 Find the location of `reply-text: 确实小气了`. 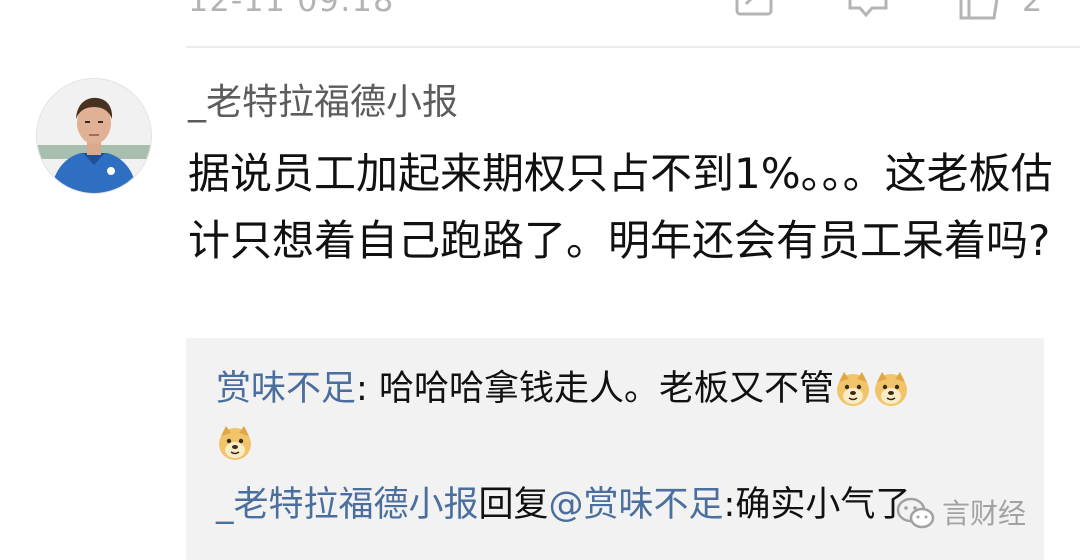

reply-text: 确实小气了 is located at coordinates (823, 505).